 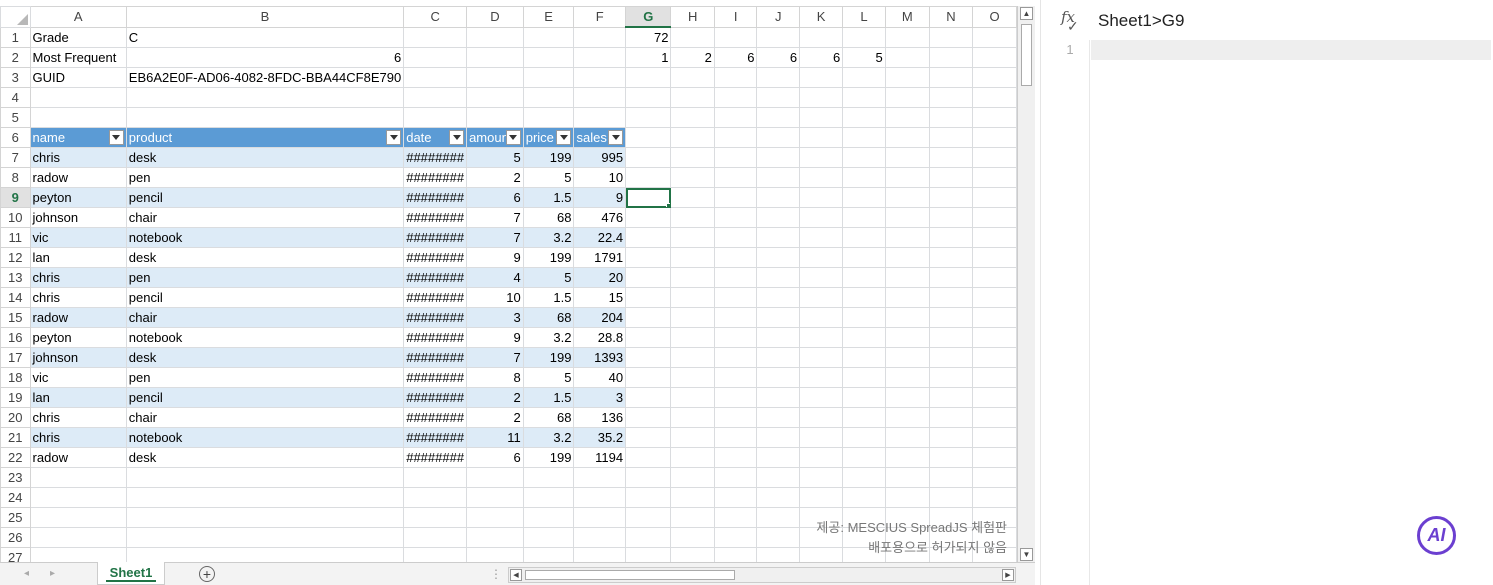 I want to click on cell-g6, so click(x=648, y=137).